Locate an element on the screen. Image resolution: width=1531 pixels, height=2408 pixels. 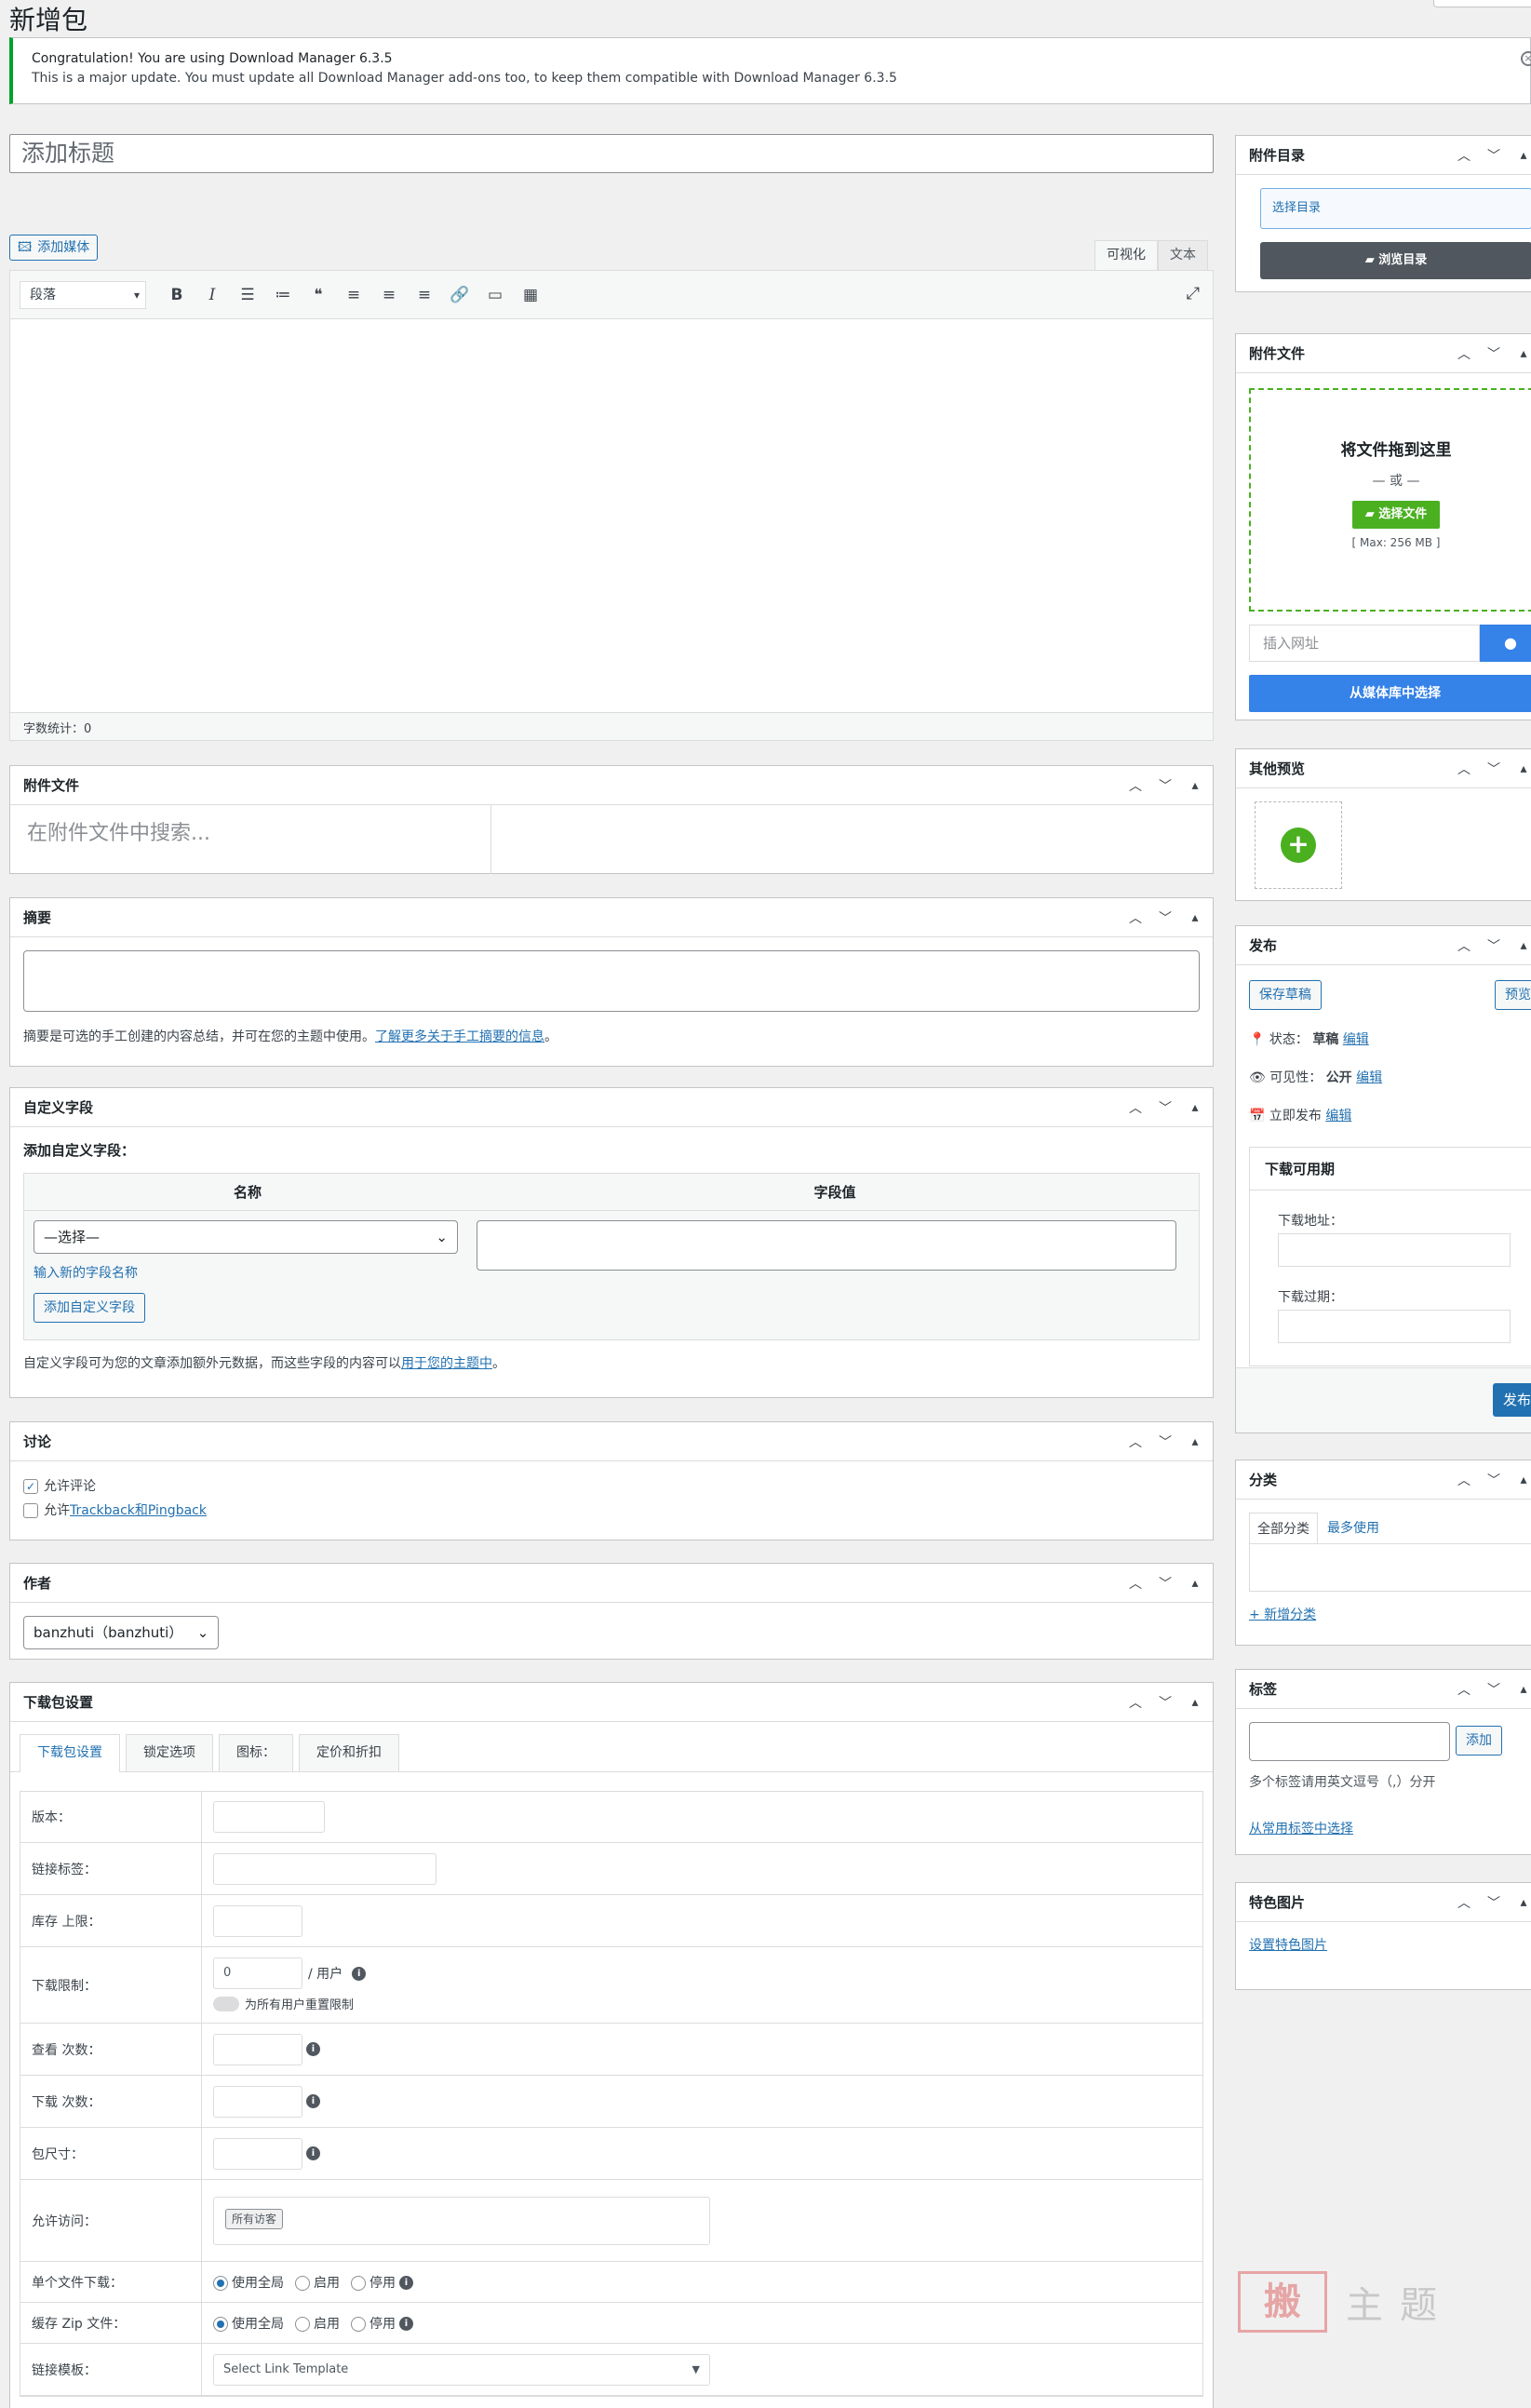
author-select: banzhuti（banzhuti） ⌄ is located at coordinates (121, 1632).